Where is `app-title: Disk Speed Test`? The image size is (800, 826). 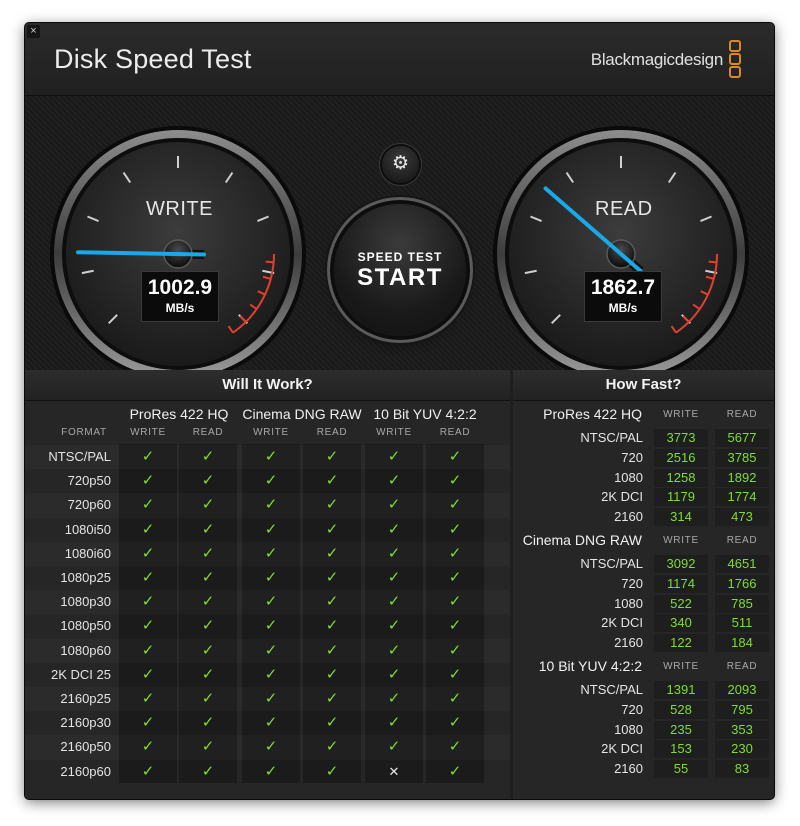
app-title: Disk Speed Test is located at coordinates (153, 59).